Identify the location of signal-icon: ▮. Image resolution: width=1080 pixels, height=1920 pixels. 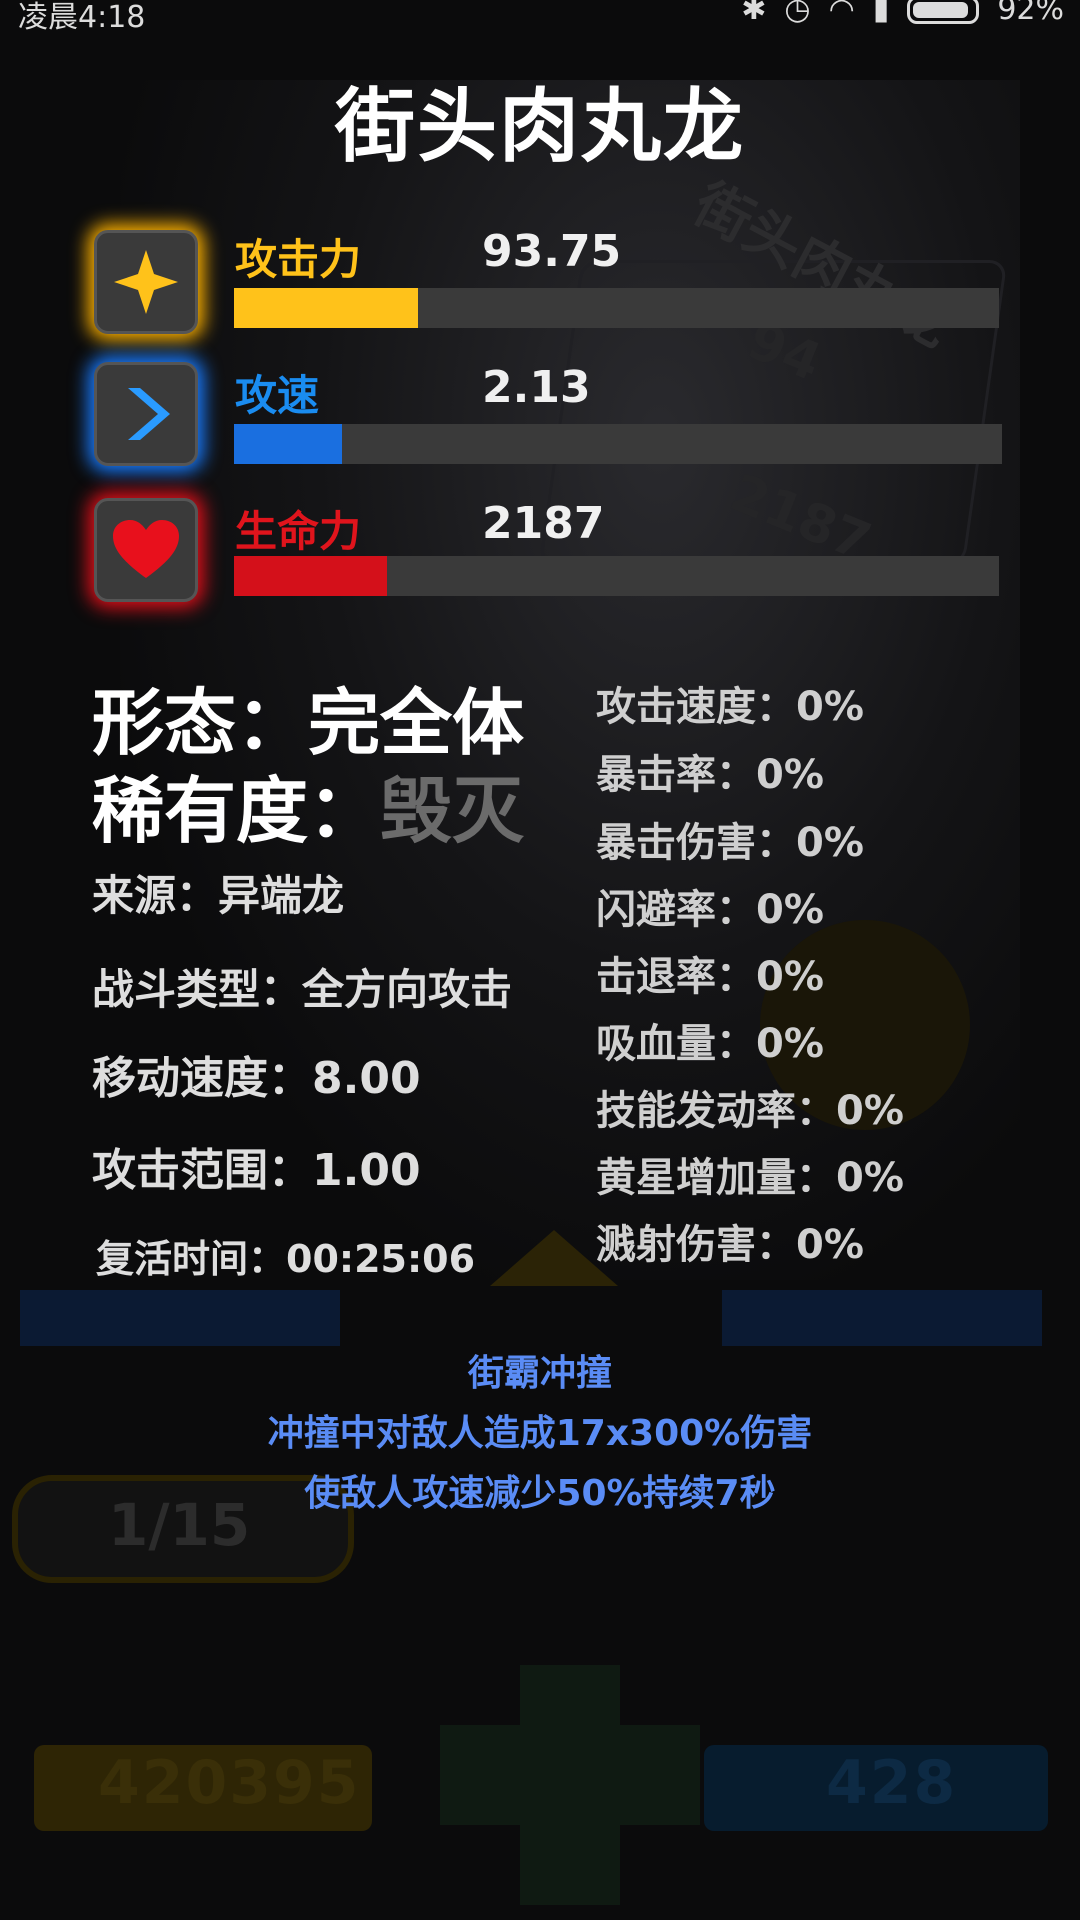
(881, 13).